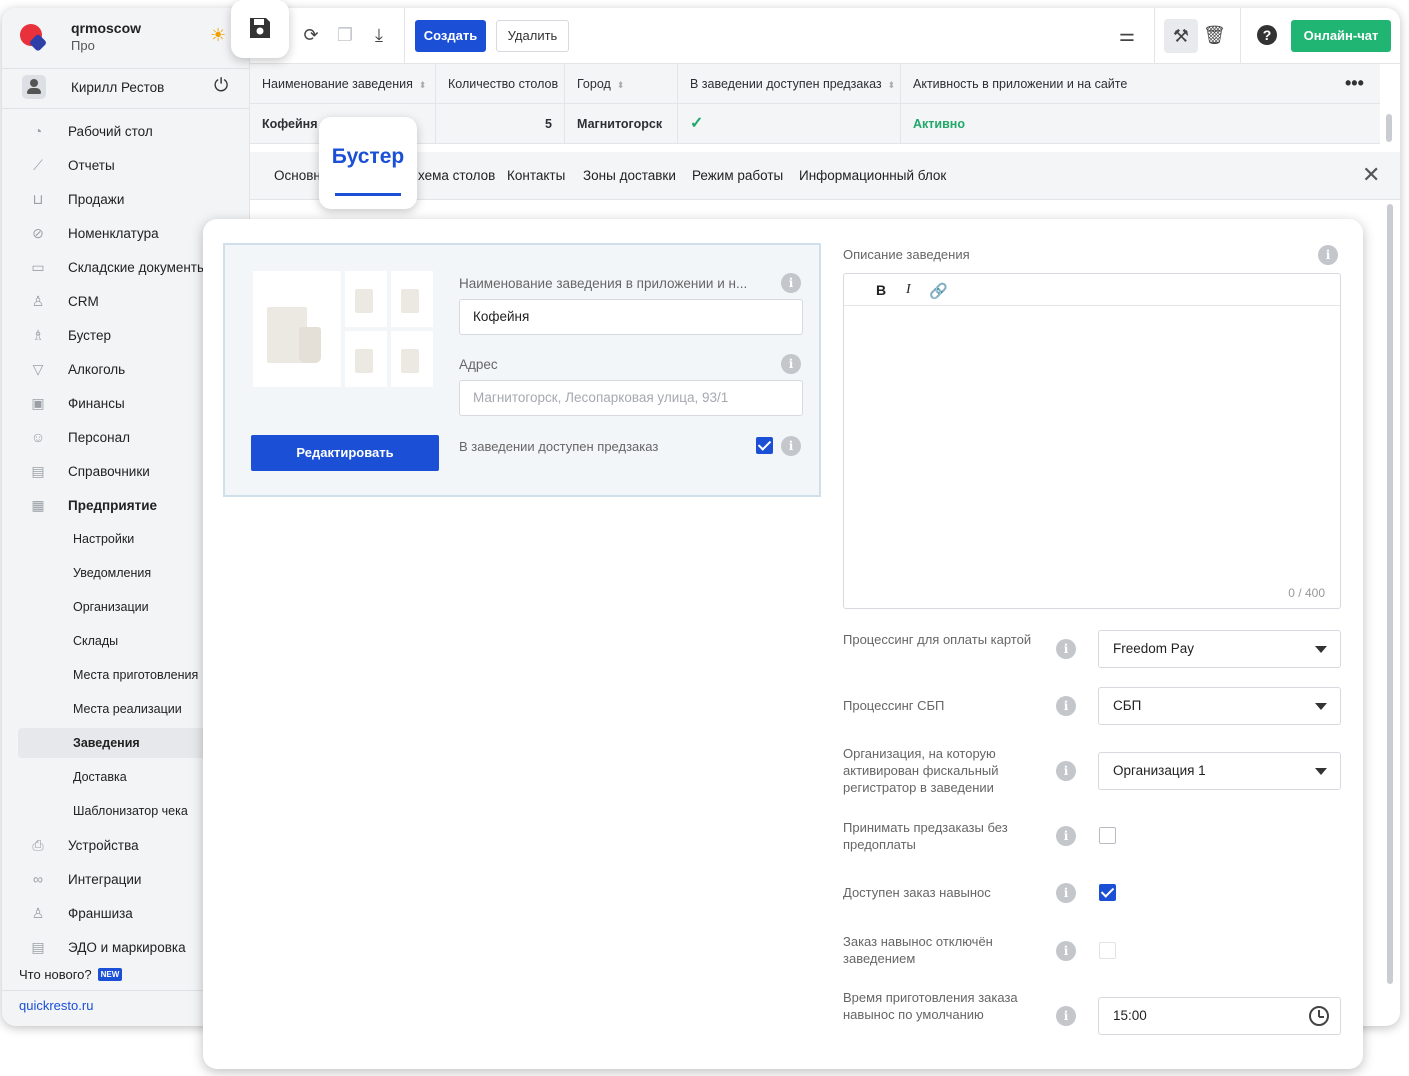  I want to click on sidebar-item-label: Интеграции, so click(105, 879).